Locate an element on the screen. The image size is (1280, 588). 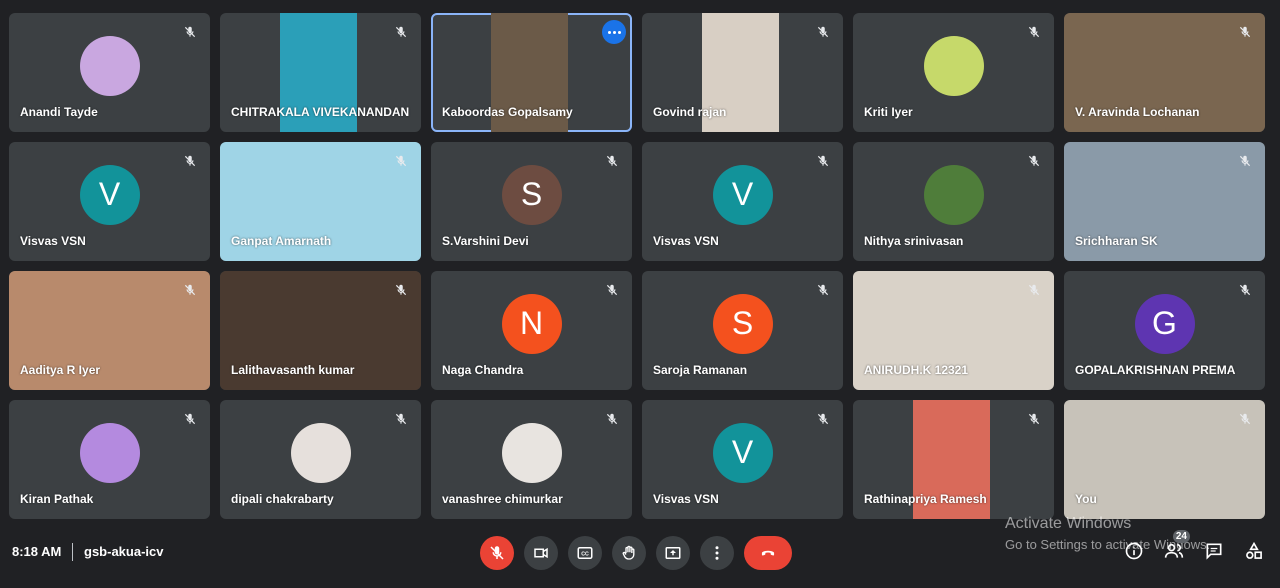
leave-call-button is located at coordinates (768, 553).